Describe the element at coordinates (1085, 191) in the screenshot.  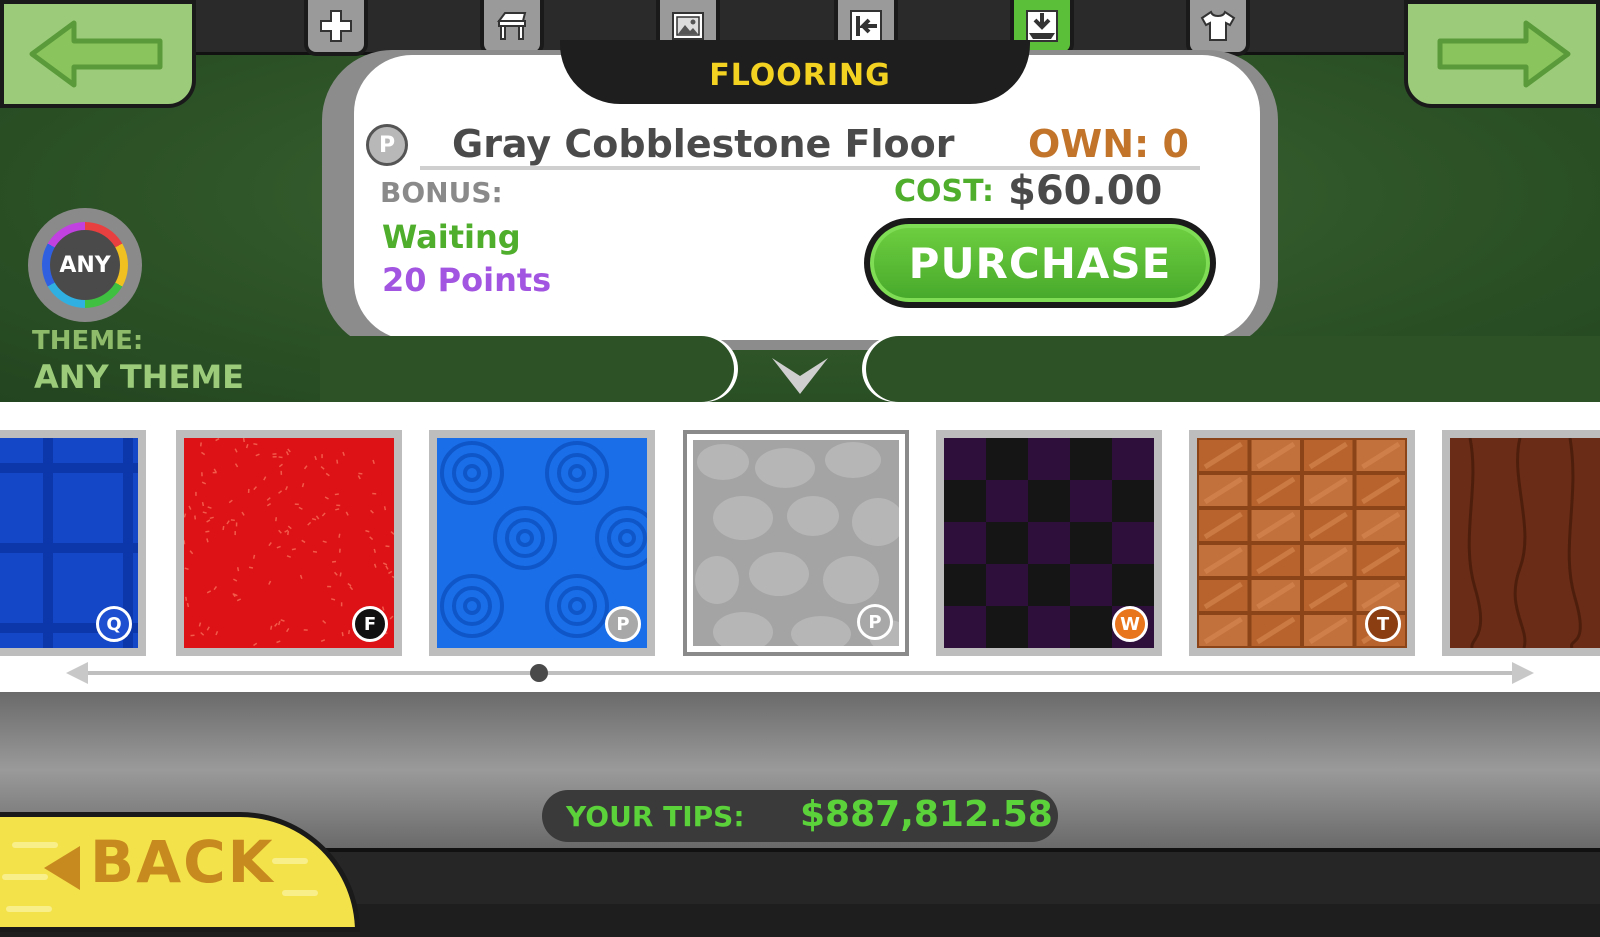
I see `cost-value: $60.00` at that location.